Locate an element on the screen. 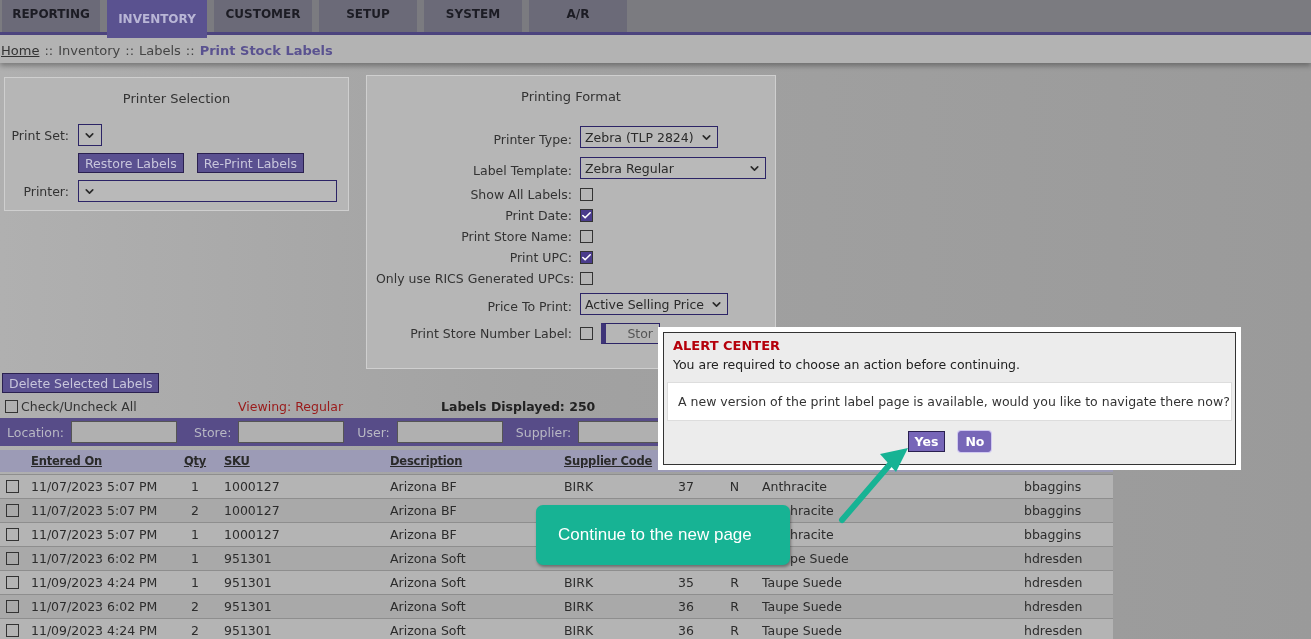  table-cell: 37 is located at coordinates (686, 486).